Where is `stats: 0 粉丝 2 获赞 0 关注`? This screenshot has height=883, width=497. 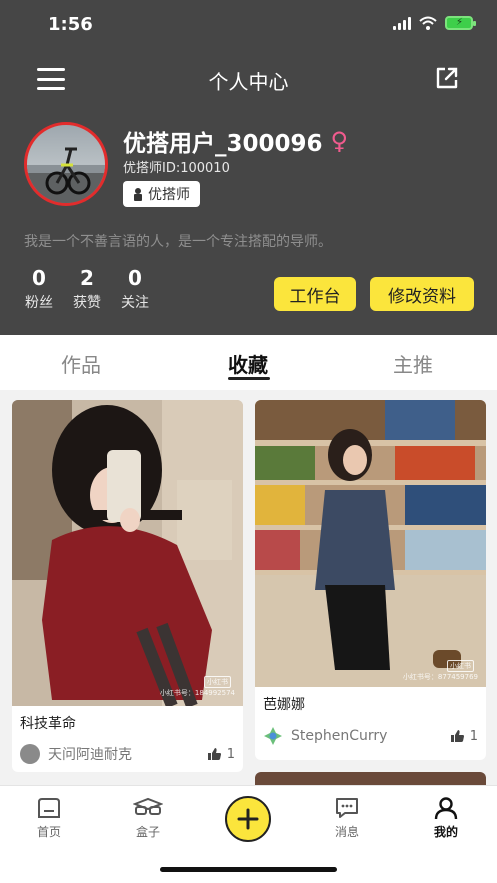
stats: 0 粉丝 2 获赞 0 关注 is located at coordinates (87, 289).